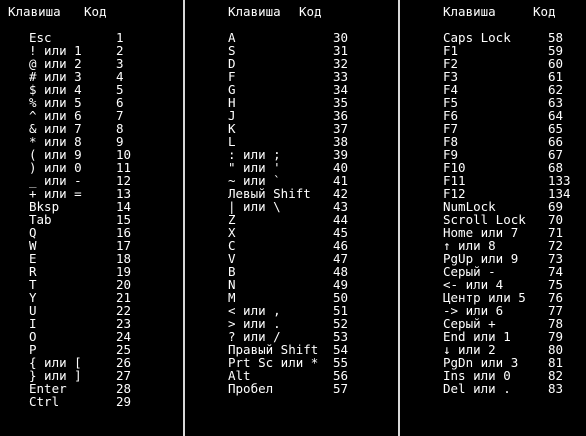 The height and width of the screenshot is (436, 586). I want to click on column-3-code-header: Код, so click(544, 11).